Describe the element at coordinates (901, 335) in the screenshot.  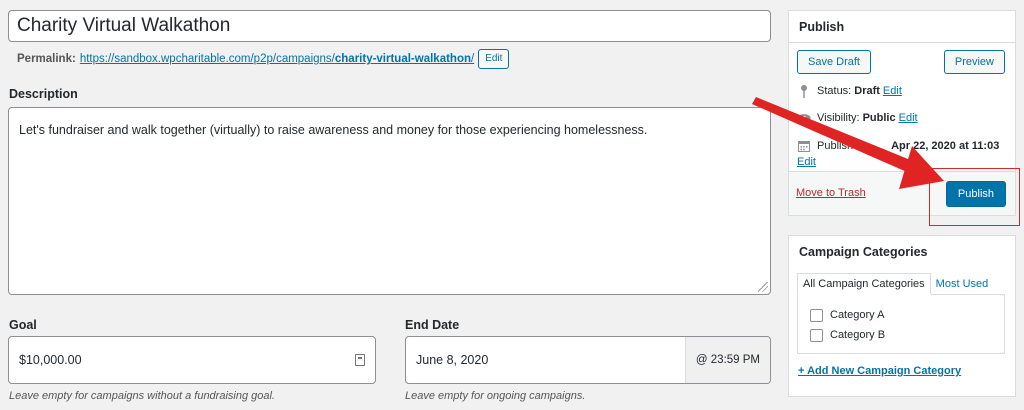
I see `category-item: Category B` at that location.